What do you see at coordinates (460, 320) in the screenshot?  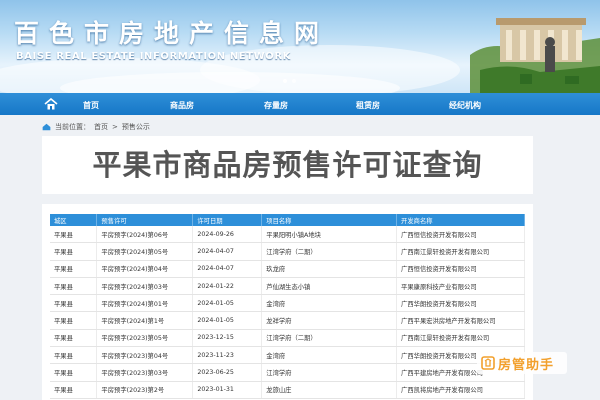 I see `cell-developer: 广西平果宏洪房地产开发有限公司` at bounding box center [460, 320].